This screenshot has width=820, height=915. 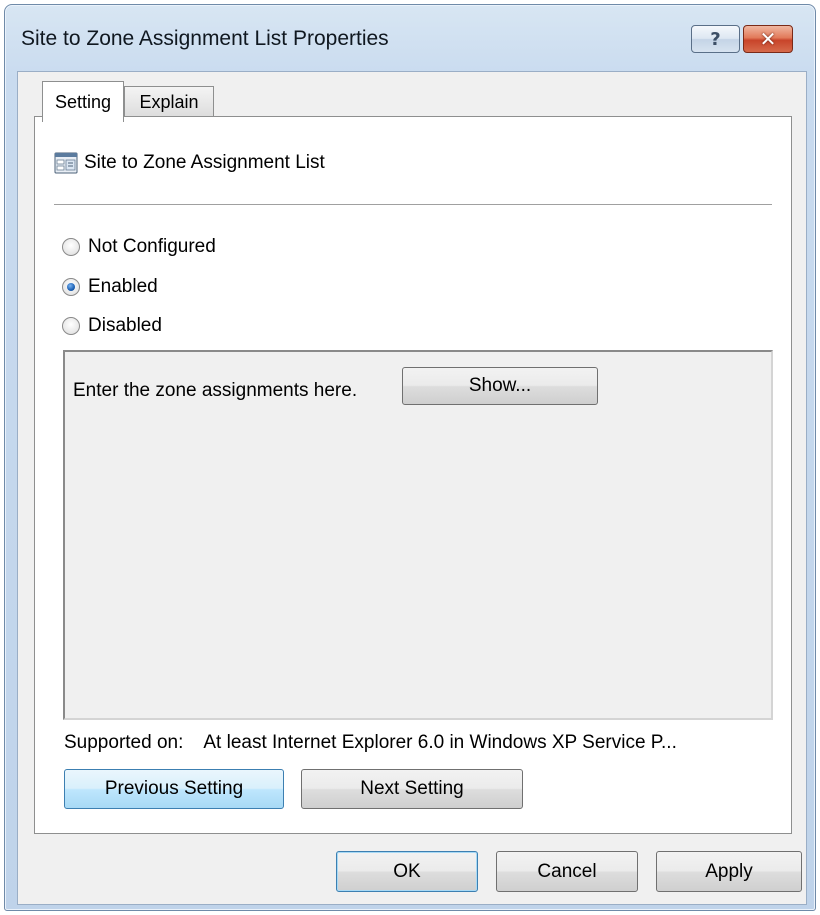 I want to click on radio-enabled: Enabled, so click(x=110, y=287).